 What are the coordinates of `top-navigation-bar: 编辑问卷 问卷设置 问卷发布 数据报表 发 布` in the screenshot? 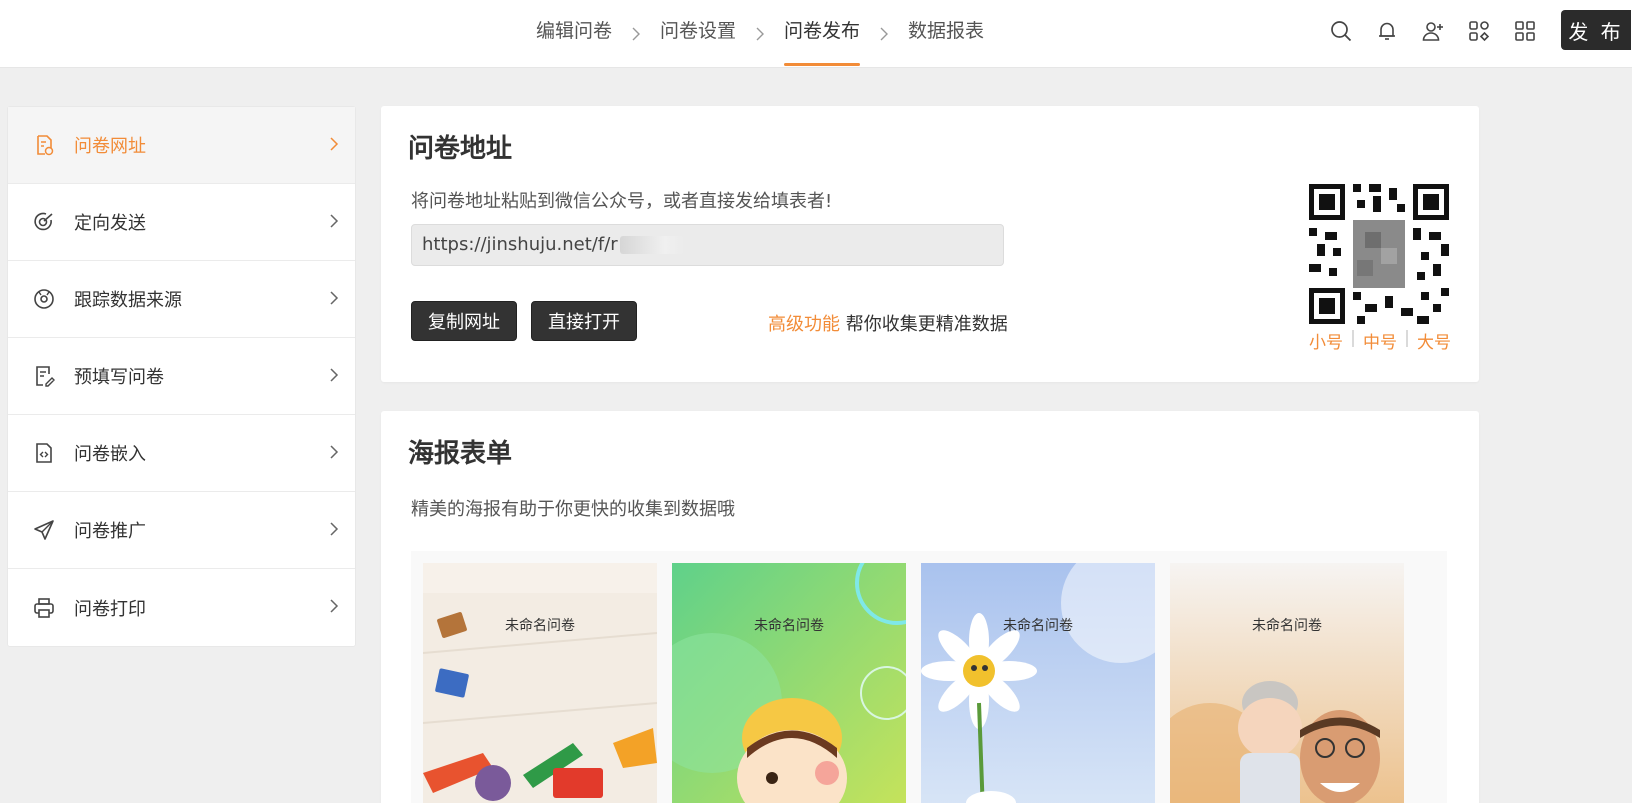 It's located at (816, 34).